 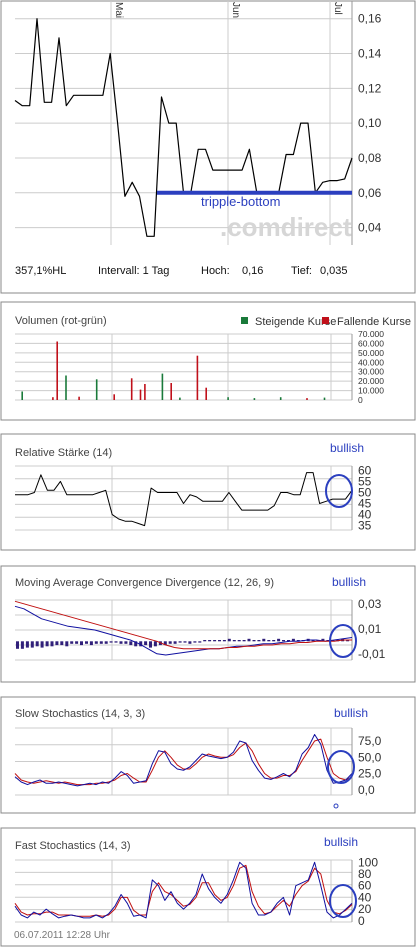 What do you see at coordinates (370, 774) in the screenshot?
I see `y-tick-label: 25,0` at bounding box center [370, 774].